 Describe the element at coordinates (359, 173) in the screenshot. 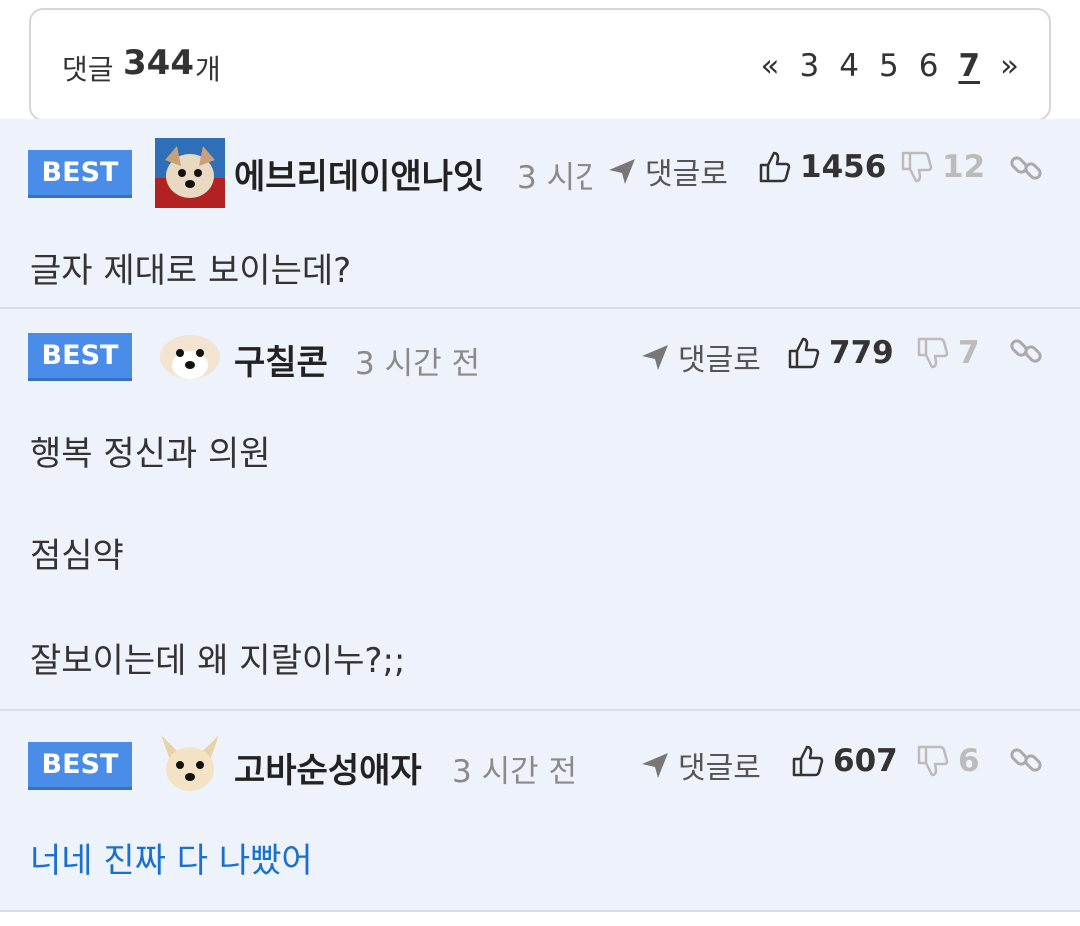

I see `username: 에브리데이앤나잇` at that location.